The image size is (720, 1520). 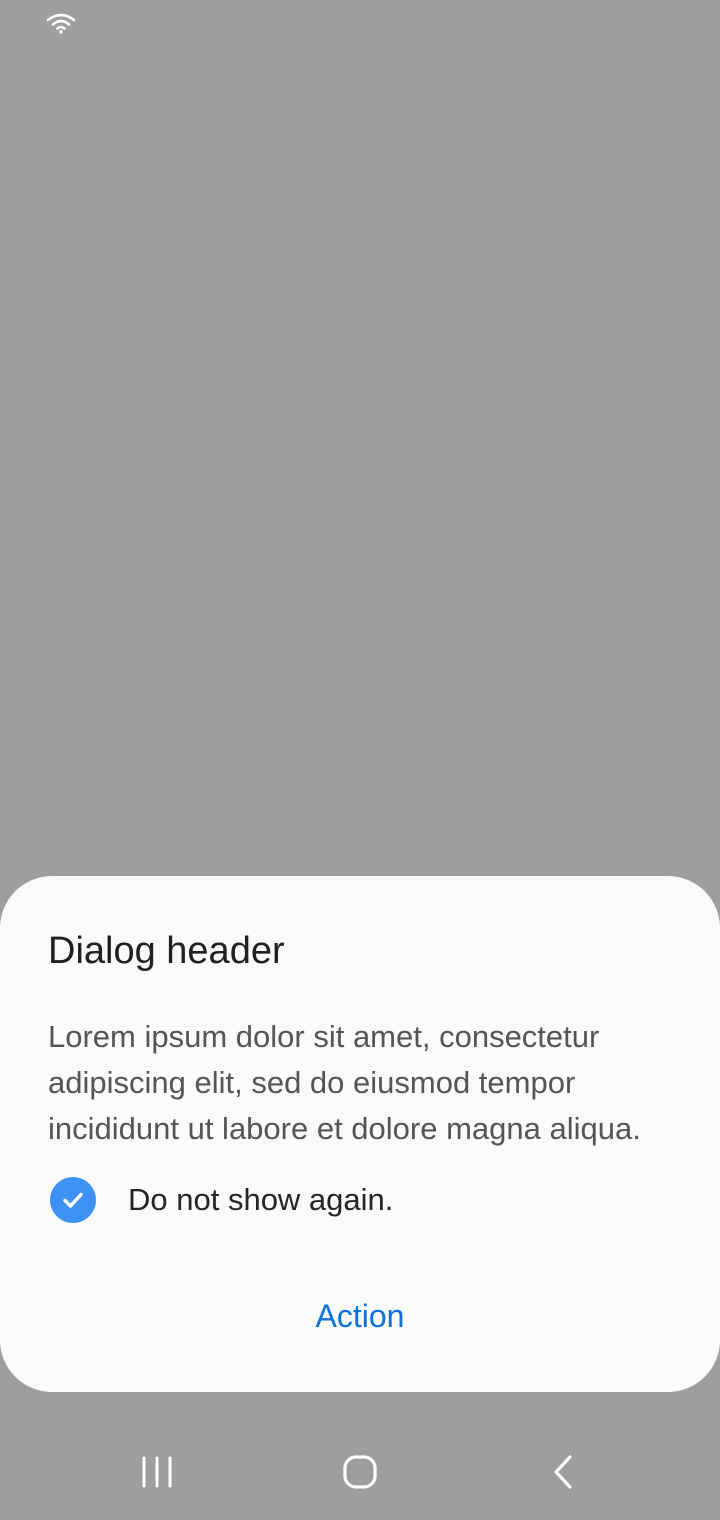 I want to click on action-button: Action, so click(x=360, y=1316).